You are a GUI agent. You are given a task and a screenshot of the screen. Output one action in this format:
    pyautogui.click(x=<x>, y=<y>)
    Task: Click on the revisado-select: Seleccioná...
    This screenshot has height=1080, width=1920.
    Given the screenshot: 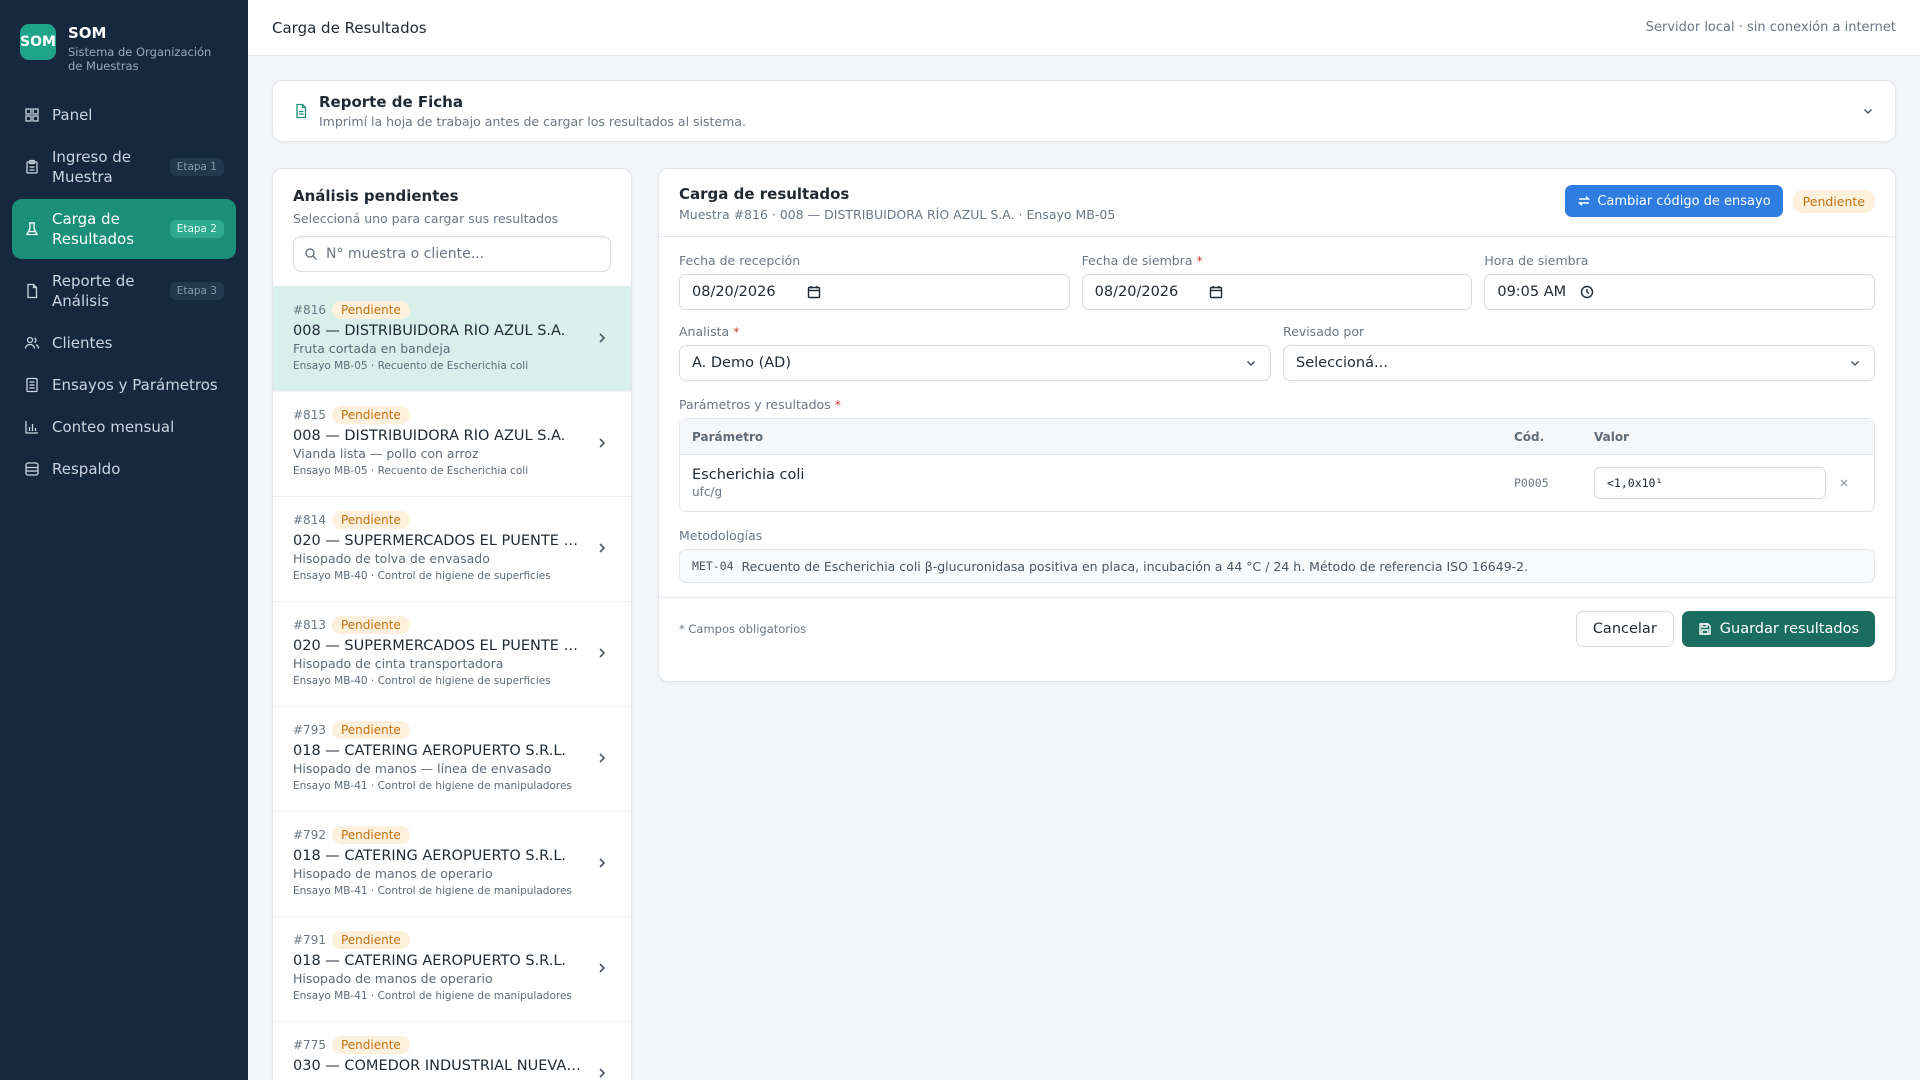 What is the action you would take?
    pyautogui.click(x=1579, y=363)
    